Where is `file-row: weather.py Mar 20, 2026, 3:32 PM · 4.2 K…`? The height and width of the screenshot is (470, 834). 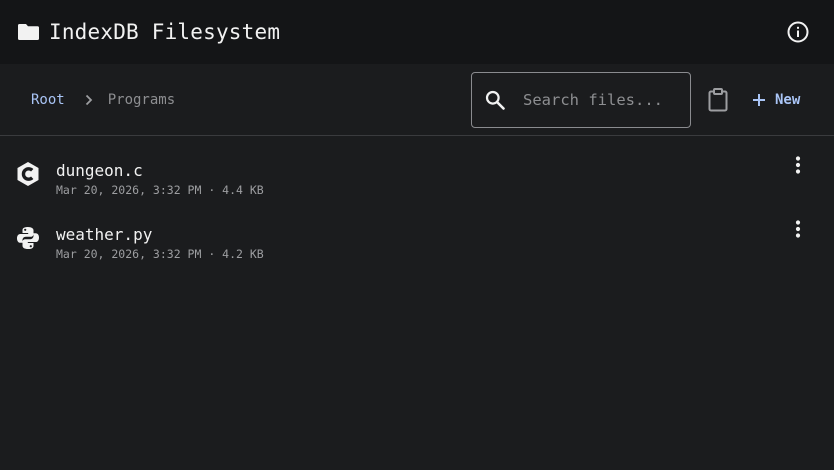 file-row: weather.py Mar 20, 2026, 3:32 PM · 4.2 K… is located at coordinates (417, 233).